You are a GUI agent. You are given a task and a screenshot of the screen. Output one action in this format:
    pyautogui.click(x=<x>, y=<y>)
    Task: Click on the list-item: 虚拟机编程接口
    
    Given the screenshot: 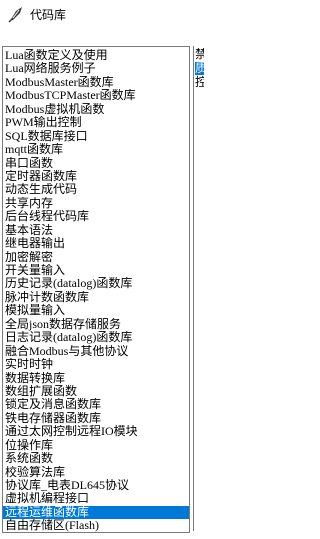 What is the action you would take?
    pyautogui.click(x=96, y=498)
    